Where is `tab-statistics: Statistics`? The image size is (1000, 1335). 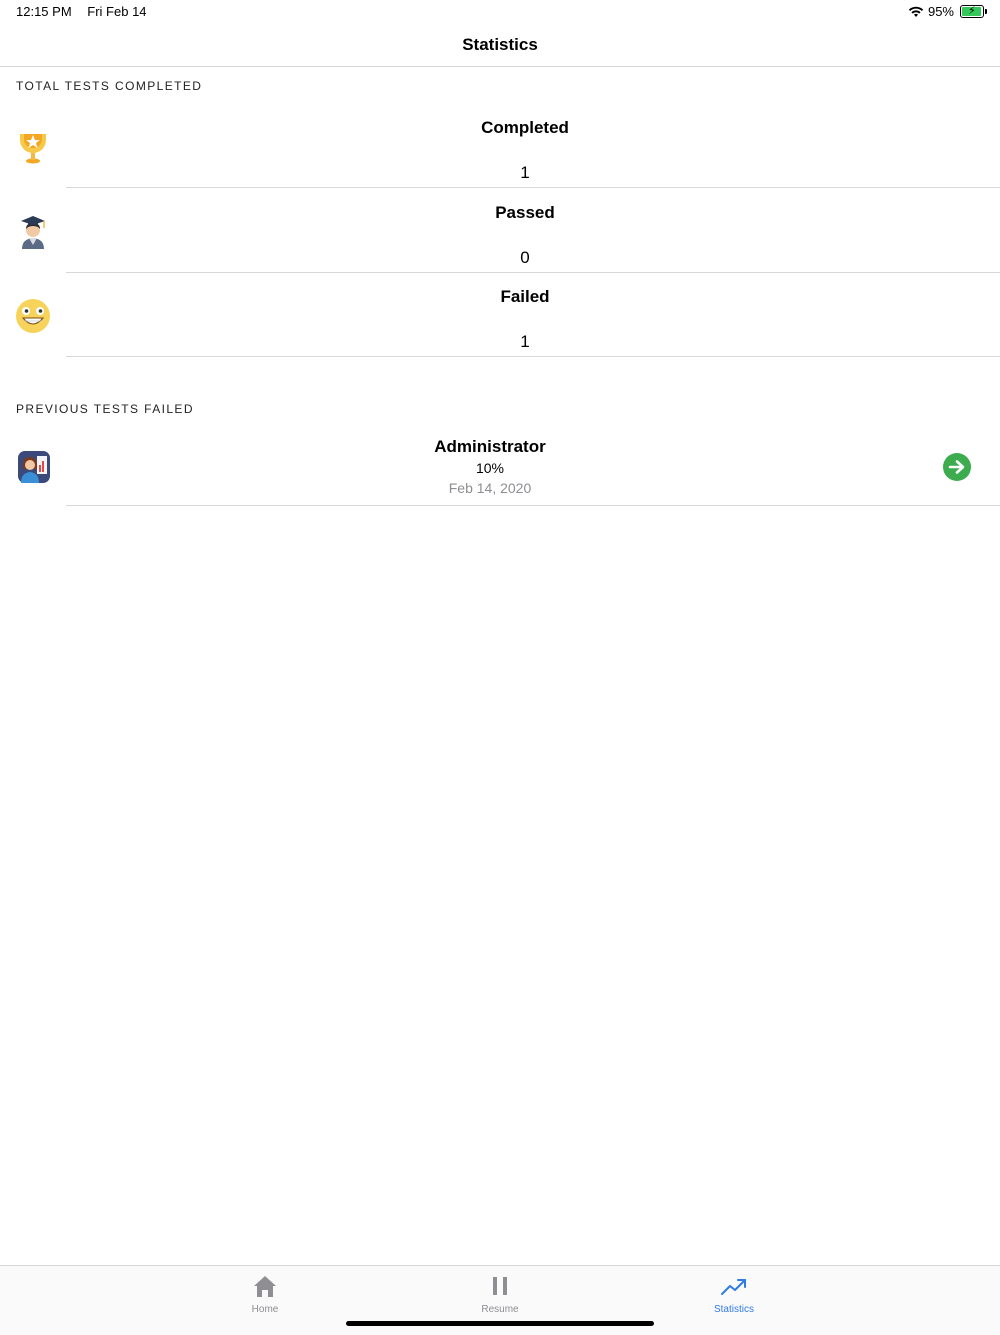
tab-statistics: Statistics is located at coordinates (734, 1293).